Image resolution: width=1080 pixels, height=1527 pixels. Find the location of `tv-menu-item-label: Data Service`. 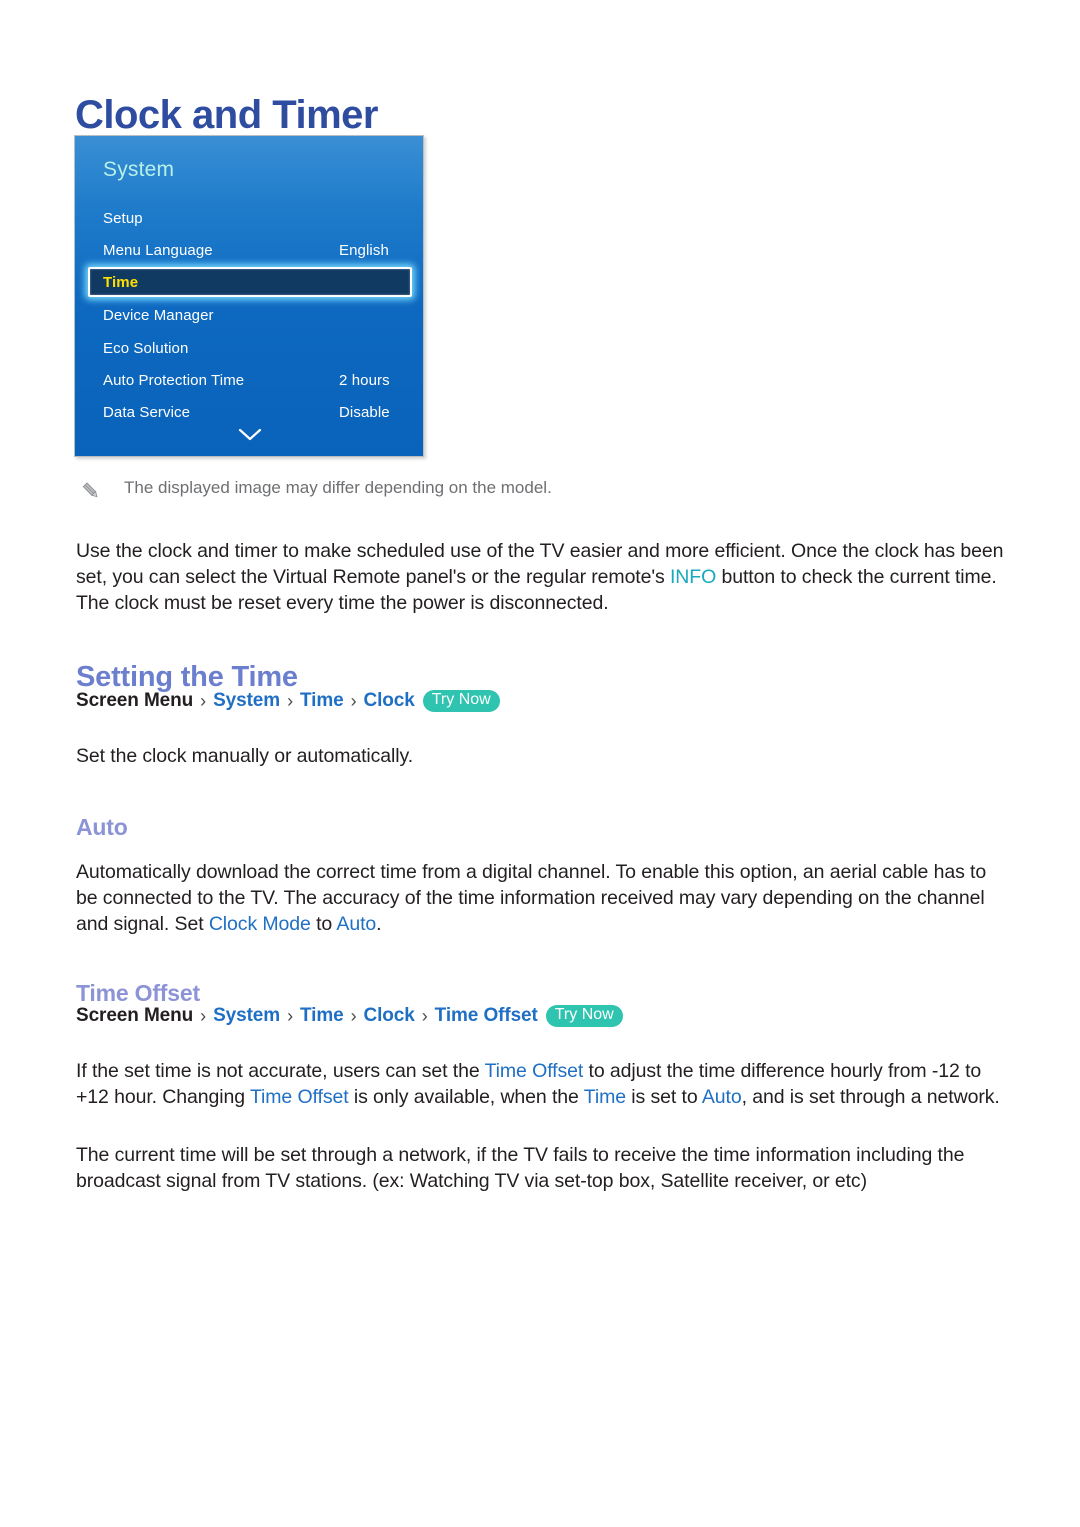

tv-menu-item-label: Data Service is located at coordinates (147, 412).